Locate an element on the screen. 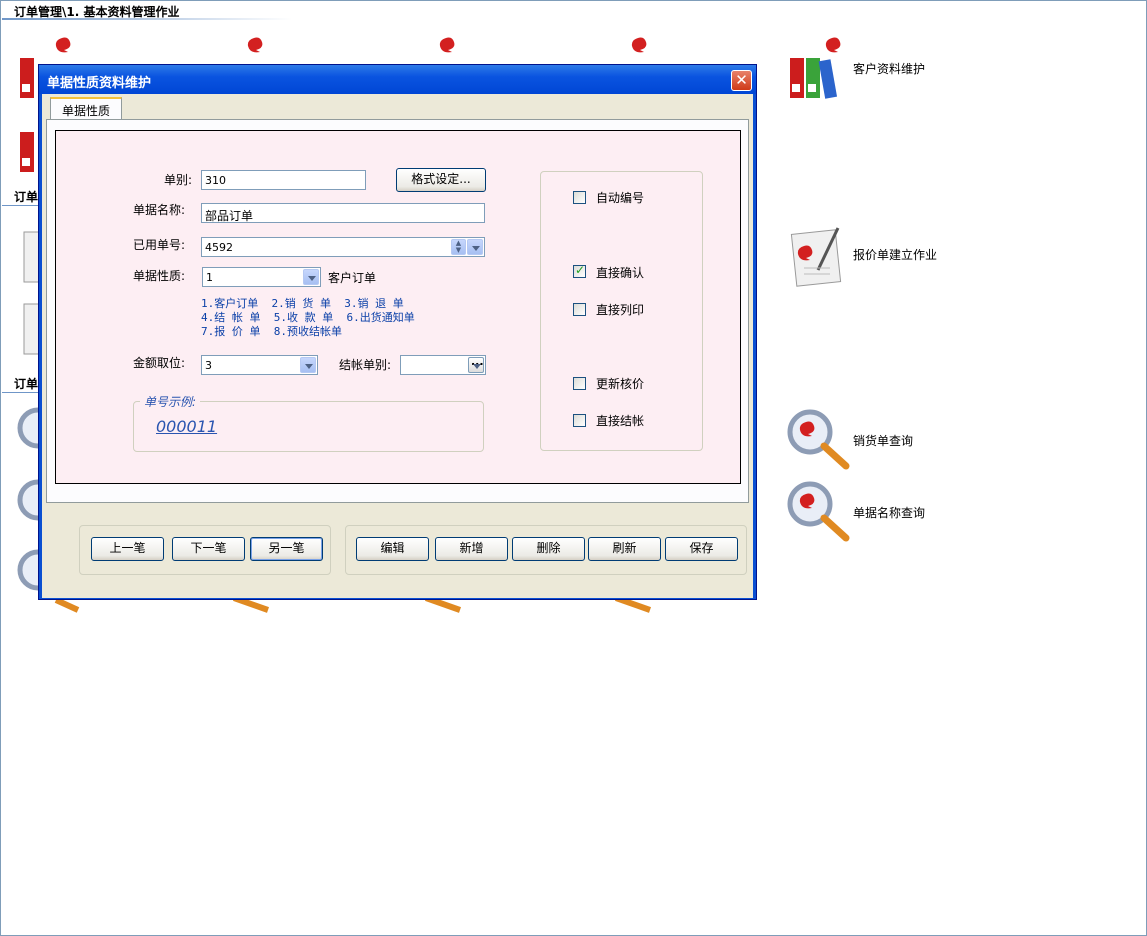  direct-confirm-checkbox is located at coordinates (579, 270).